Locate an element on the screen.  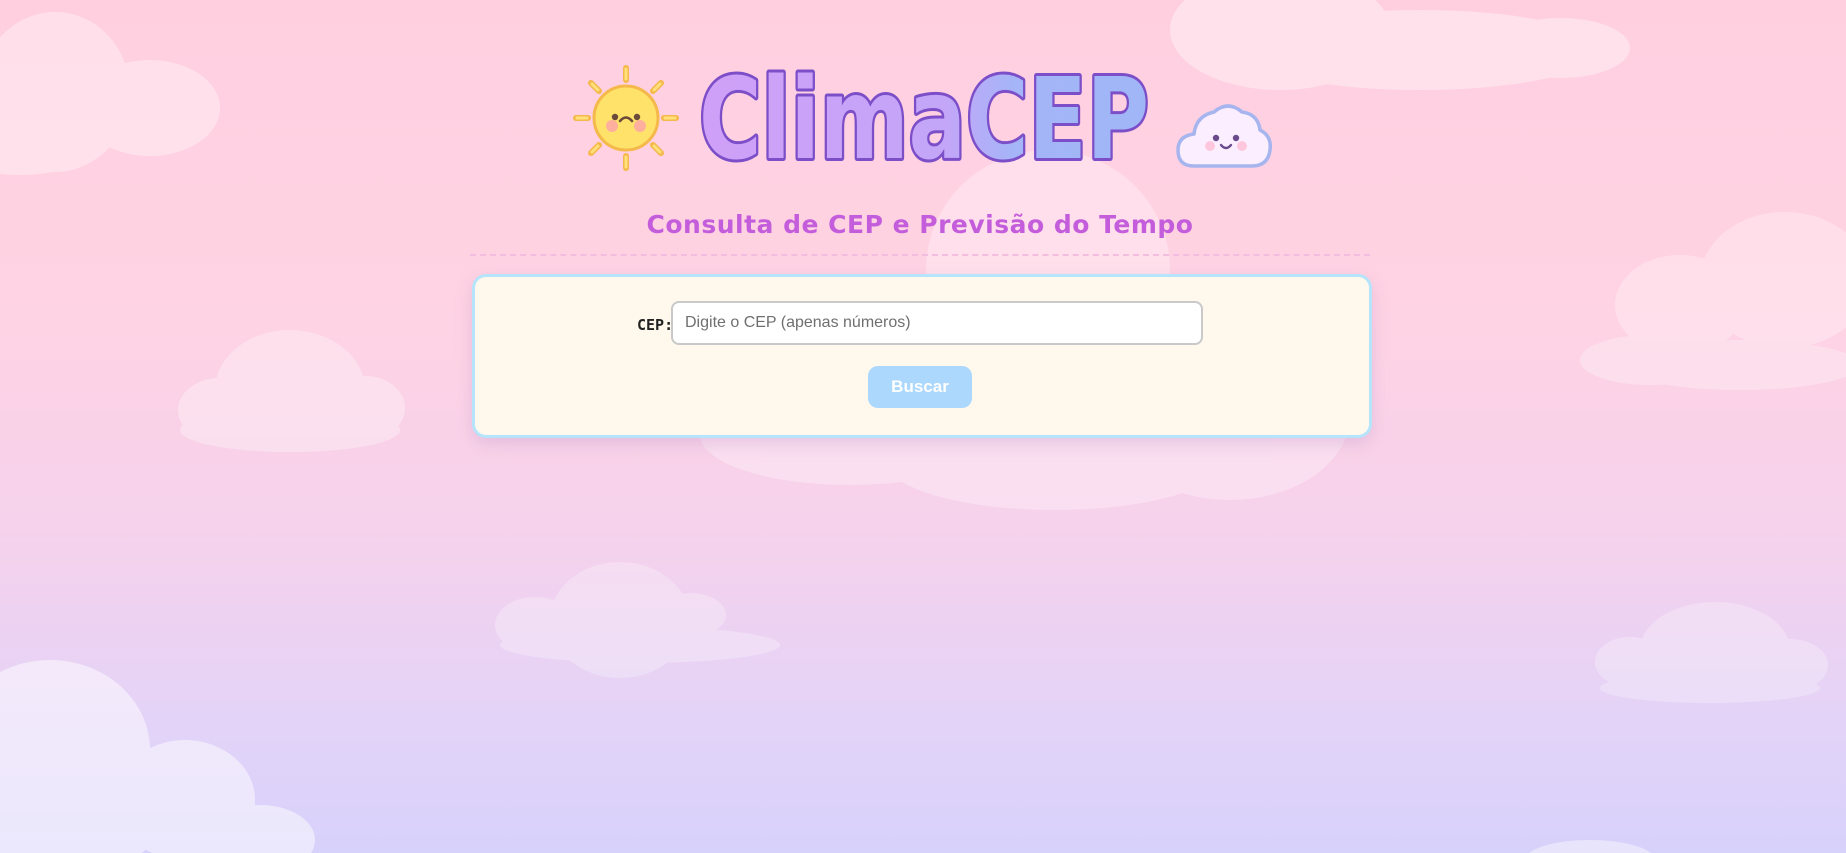
search-card: CEP: Buscar is located at coordinates (922, 356).